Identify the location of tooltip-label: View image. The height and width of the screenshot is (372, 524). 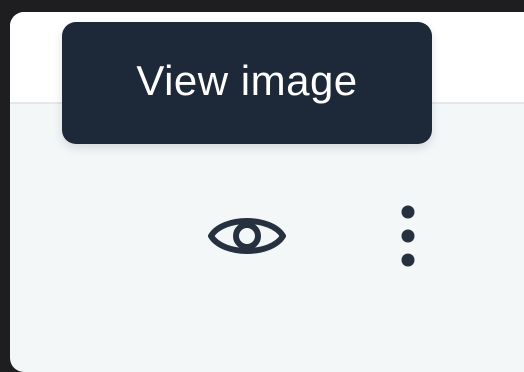
(247, 80).